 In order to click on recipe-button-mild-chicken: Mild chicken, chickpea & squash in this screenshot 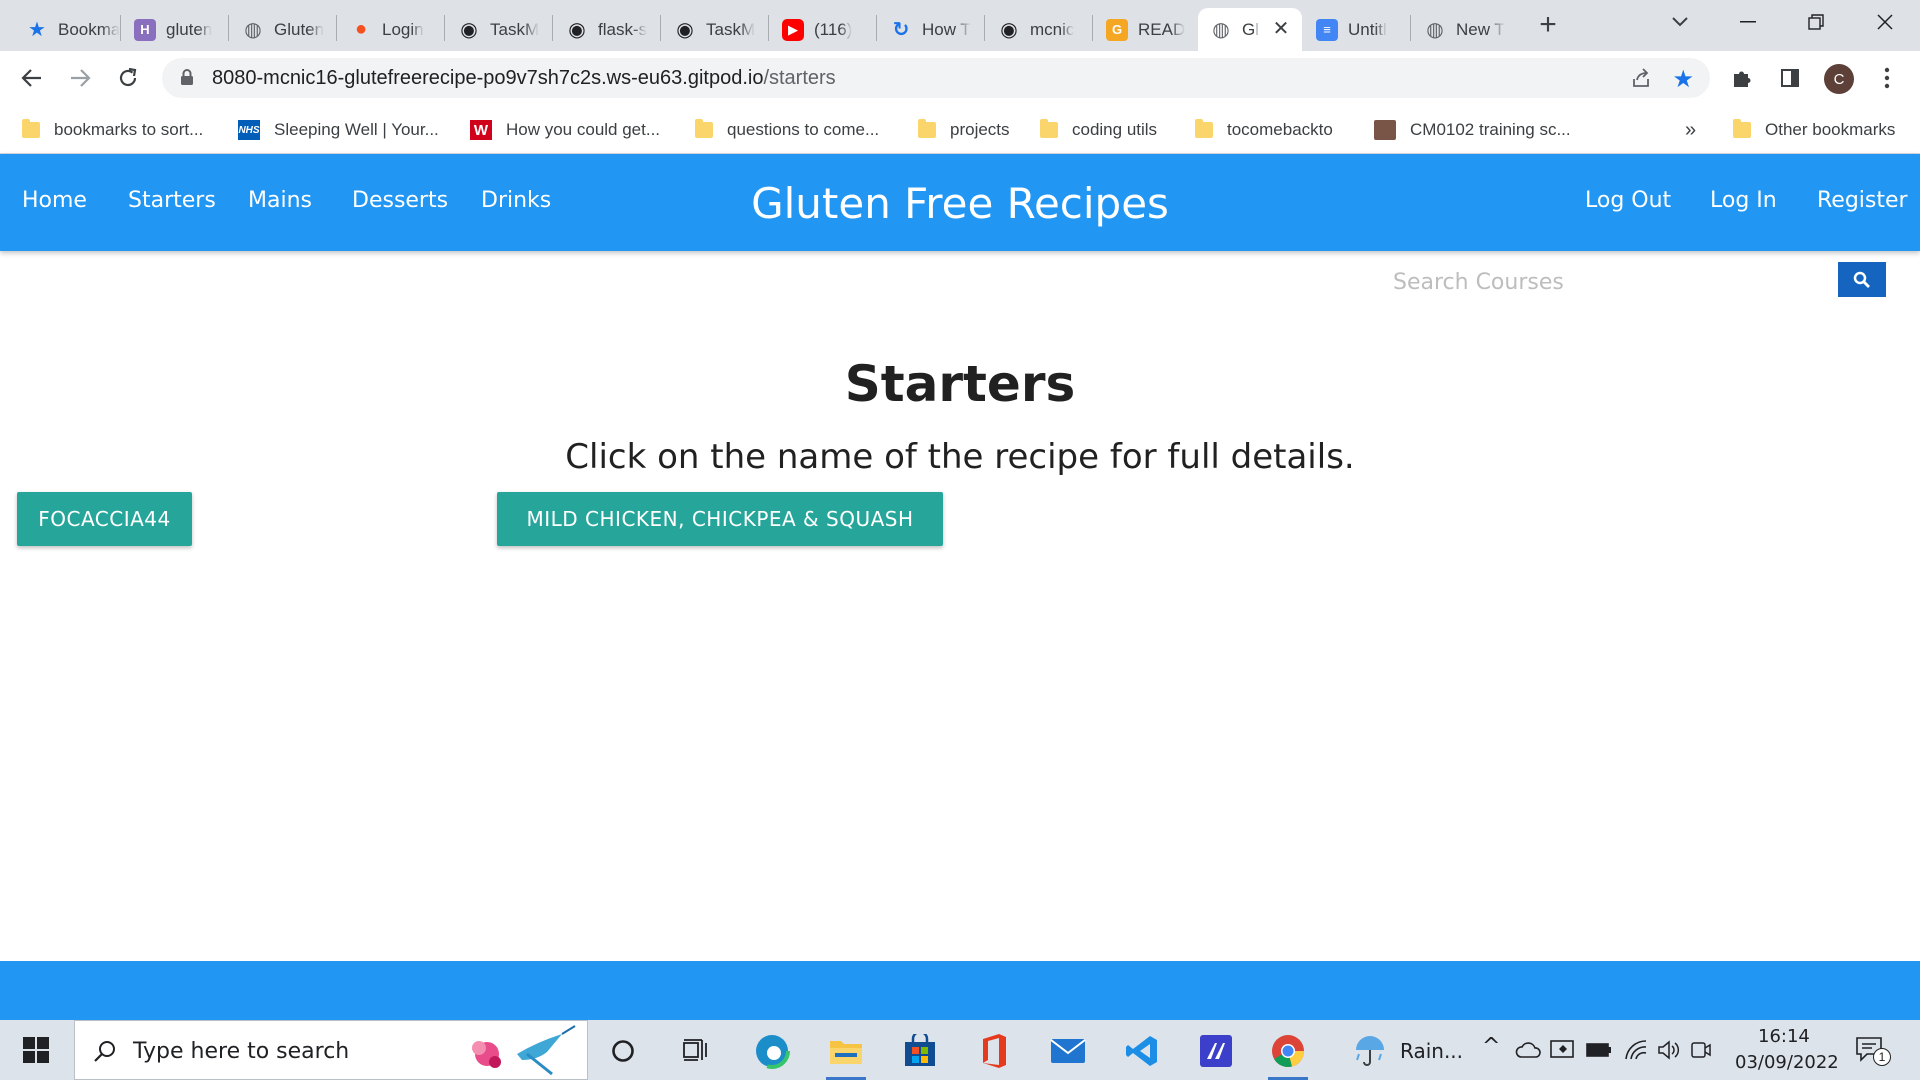, I will do `click(720, 519)`.